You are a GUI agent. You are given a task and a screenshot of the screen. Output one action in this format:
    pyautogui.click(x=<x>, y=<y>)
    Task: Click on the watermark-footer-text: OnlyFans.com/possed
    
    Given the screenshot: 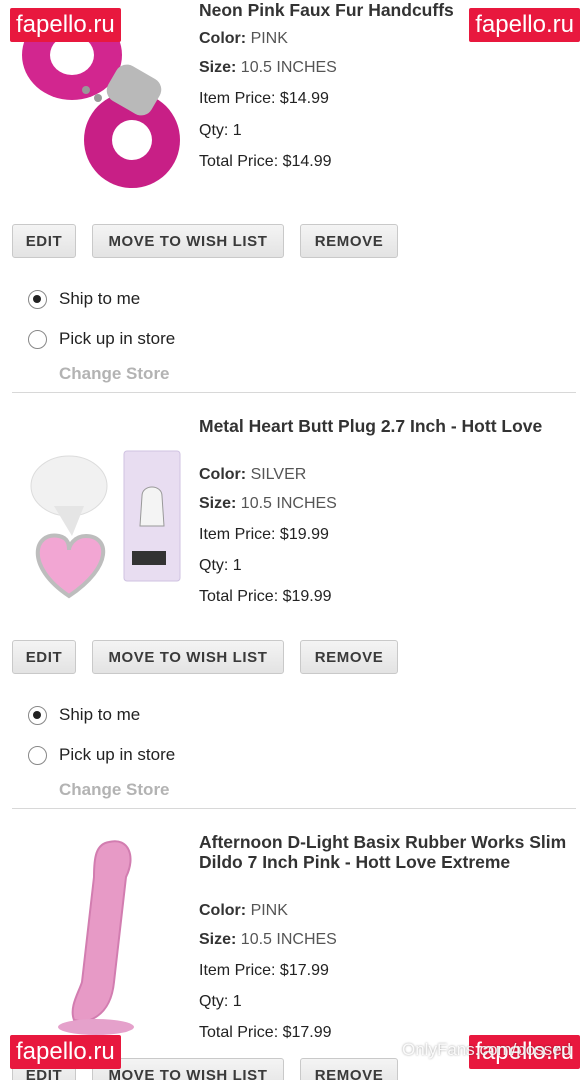 What is the action you would take?
    pyautogui.click(x=487, y=1049)
    